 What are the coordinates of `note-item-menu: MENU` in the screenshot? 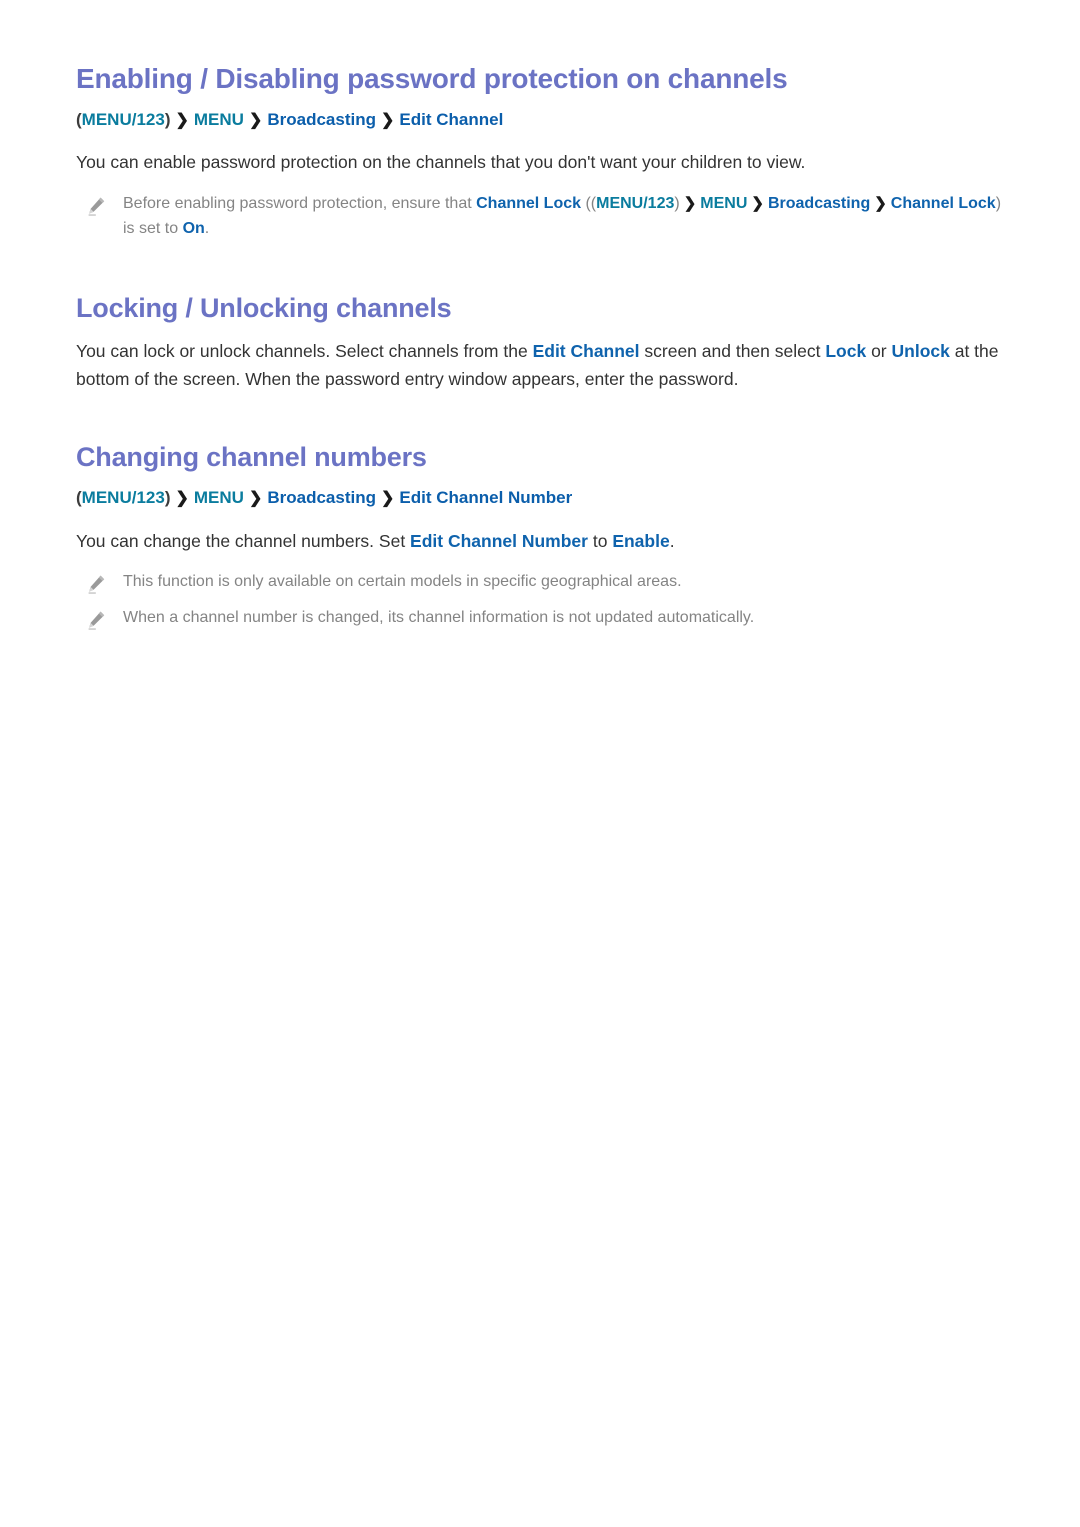 It's located at (724, 203).